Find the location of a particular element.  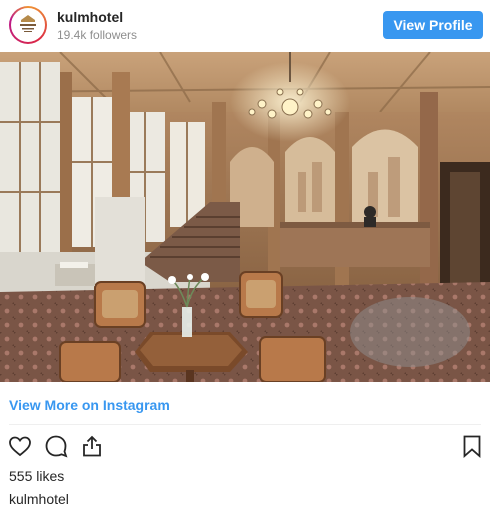

share-icon is located at coordinates (92, 446).